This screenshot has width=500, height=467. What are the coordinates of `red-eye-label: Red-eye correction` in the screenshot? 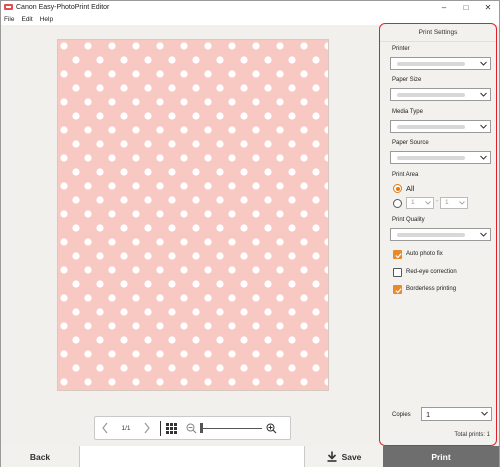 It's located at (431, 272).